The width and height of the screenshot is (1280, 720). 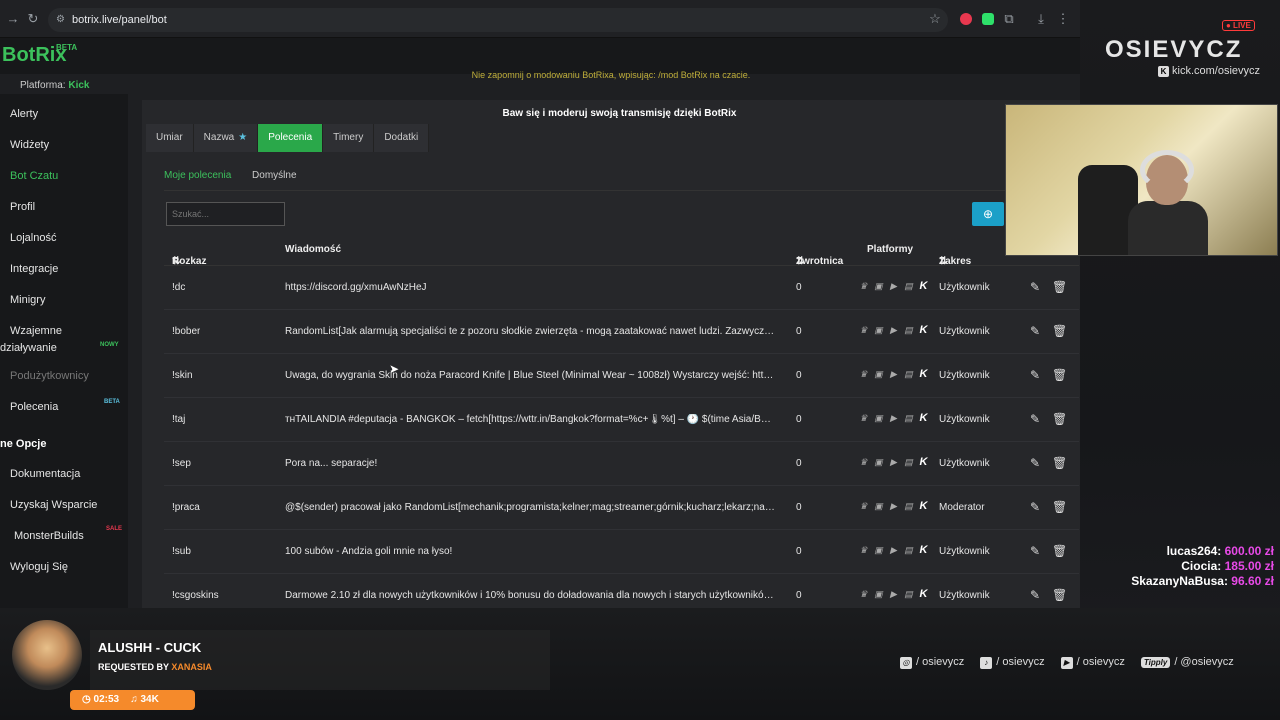 What do you see at coordinates (150, 647) in the screenshot?
I see `song-title: ALUSHH - CUCK` at bounding box center [150, 647].